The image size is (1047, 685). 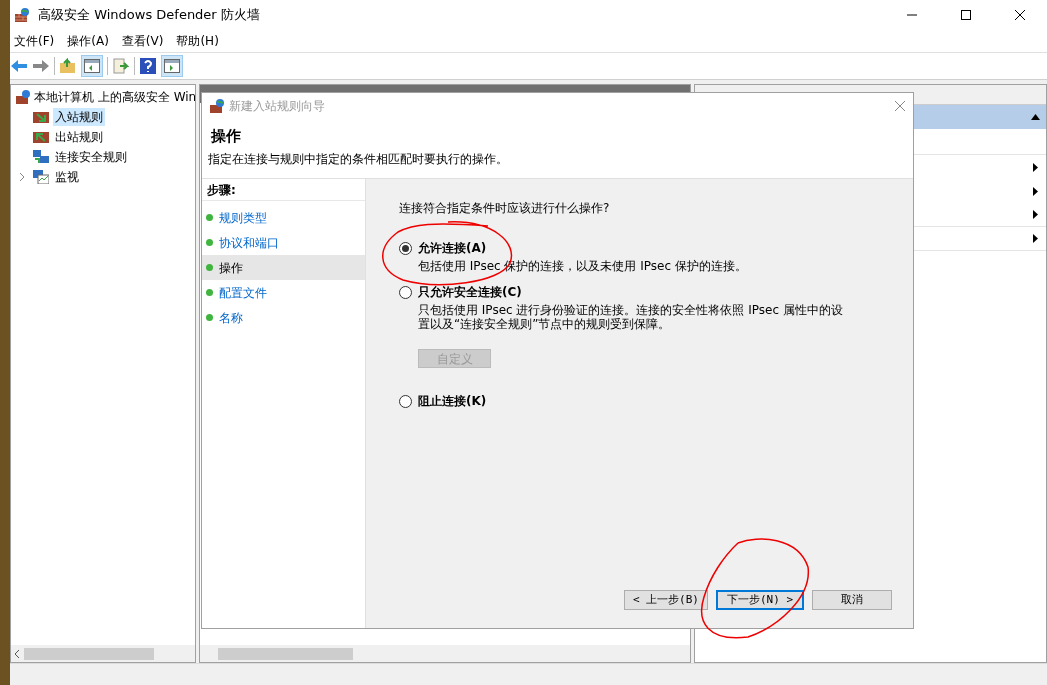 I want to click on step-item: 操作, so click(x=283, y=267).